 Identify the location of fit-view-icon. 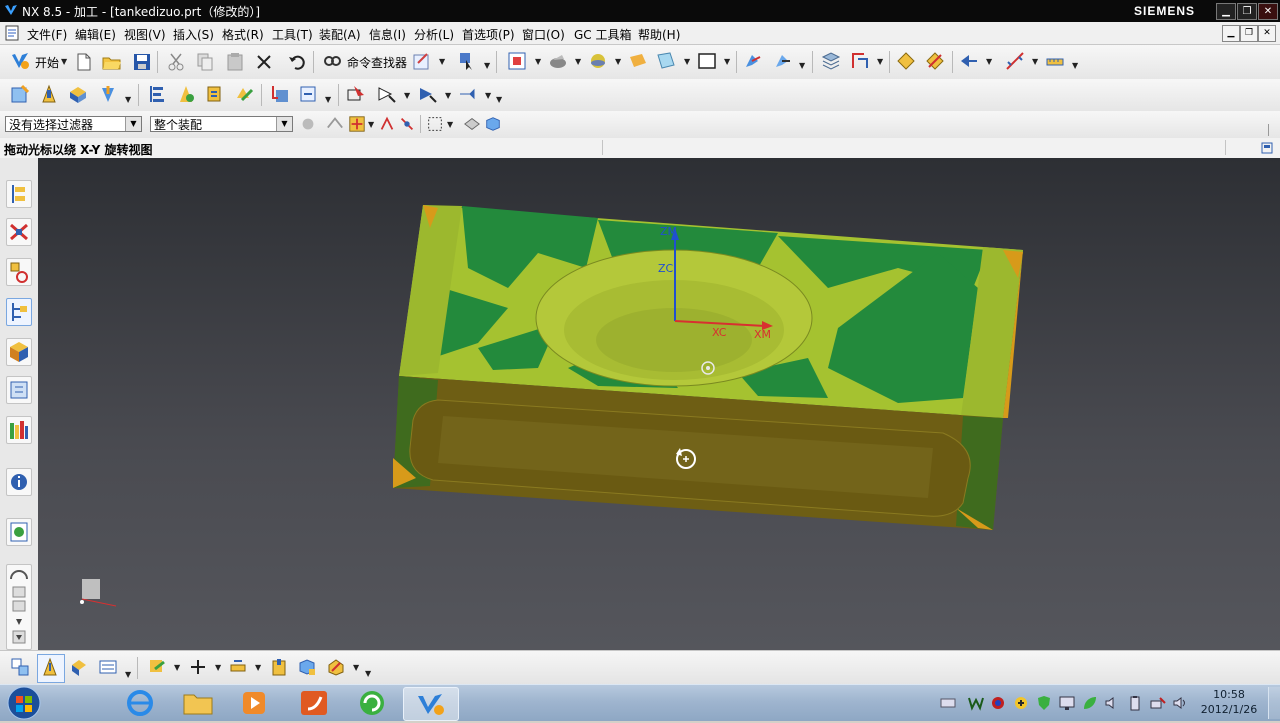
(517, 61).